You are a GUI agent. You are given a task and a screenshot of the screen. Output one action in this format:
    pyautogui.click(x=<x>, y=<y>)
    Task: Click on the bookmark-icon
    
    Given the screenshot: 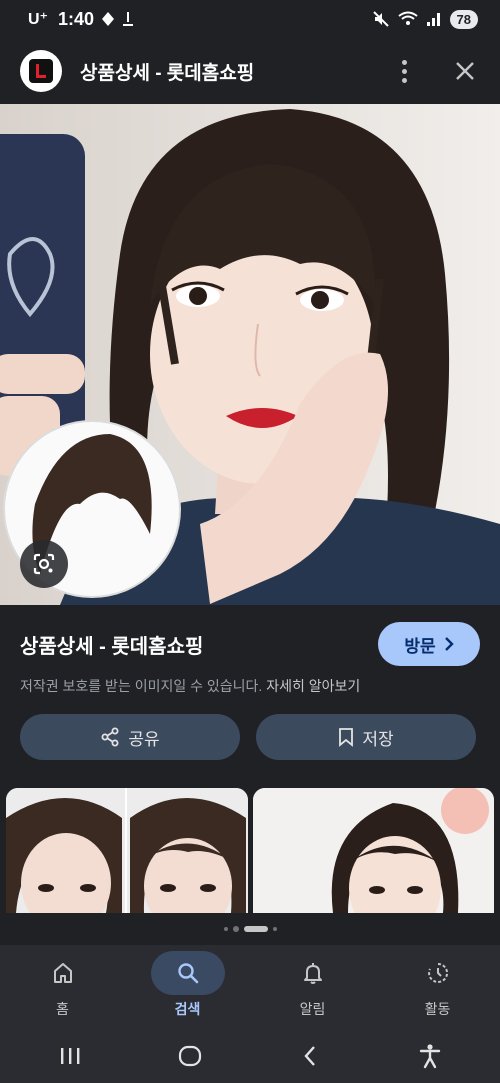 What is the action you would take?
    pyautogui.click(x=346, y=737)
    